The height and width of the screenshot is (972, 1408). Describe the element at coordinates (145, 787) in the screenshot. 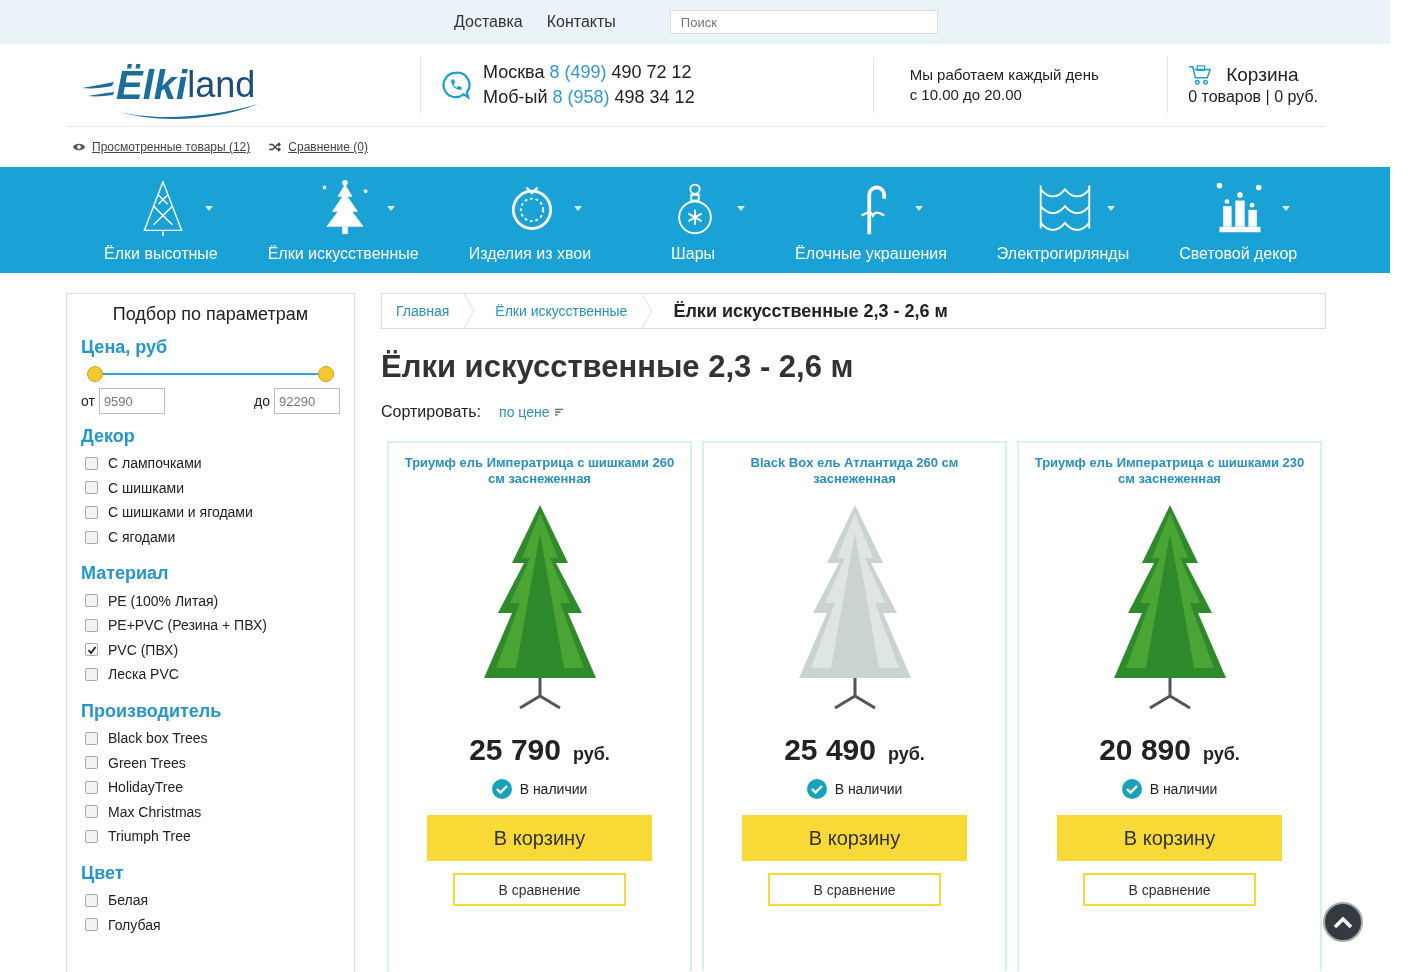

I see `filter-option-label: HolidayTree` at that location.